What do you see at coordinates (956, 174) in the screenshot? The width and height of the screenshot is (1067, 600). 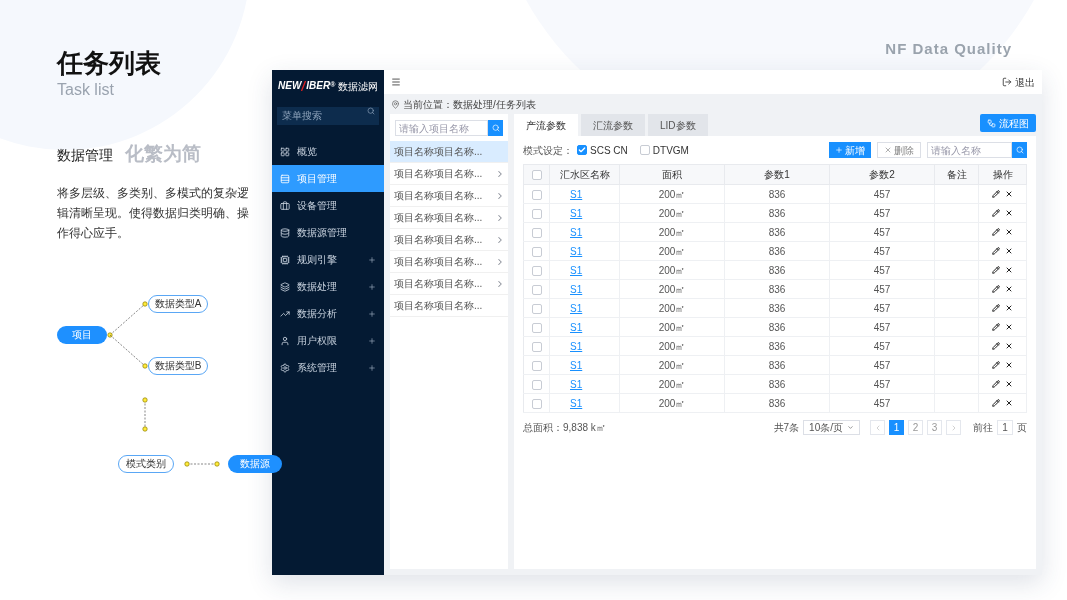 I see `column-header: 备注` at bounding box center [956, 174].